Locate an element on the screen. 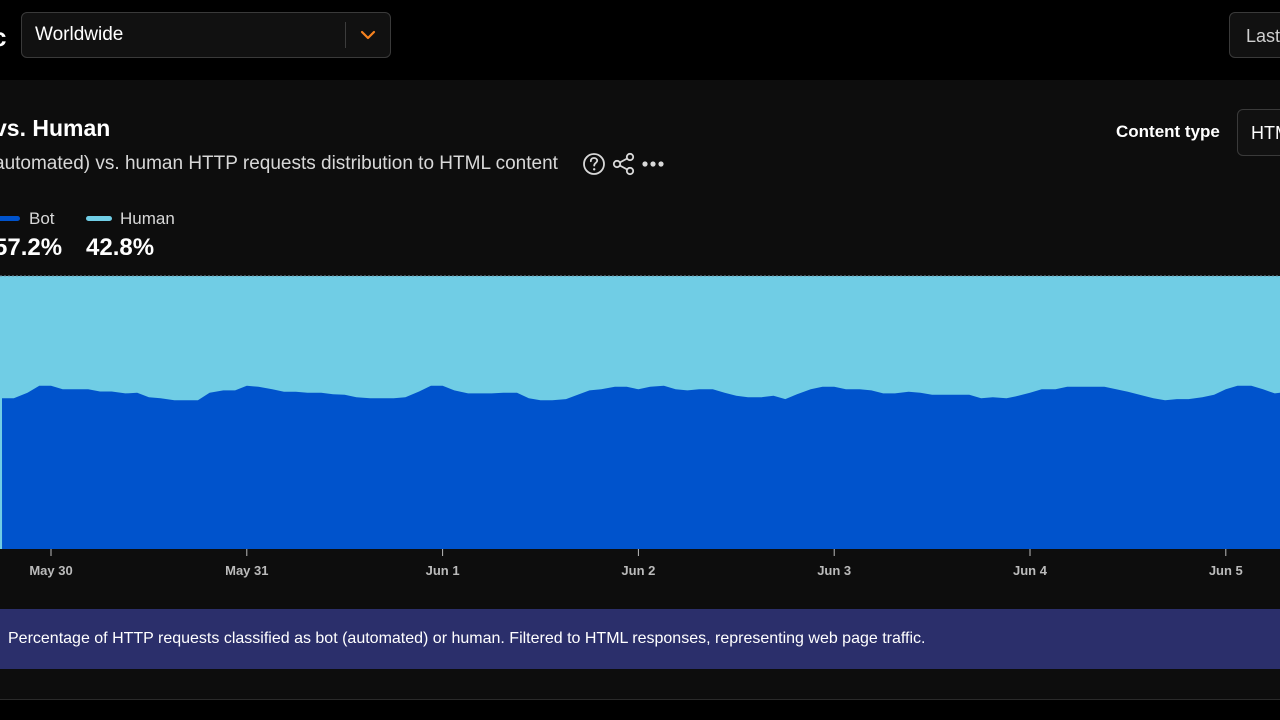  legend-name-bot: Bot is located at coordinates (42, 218).